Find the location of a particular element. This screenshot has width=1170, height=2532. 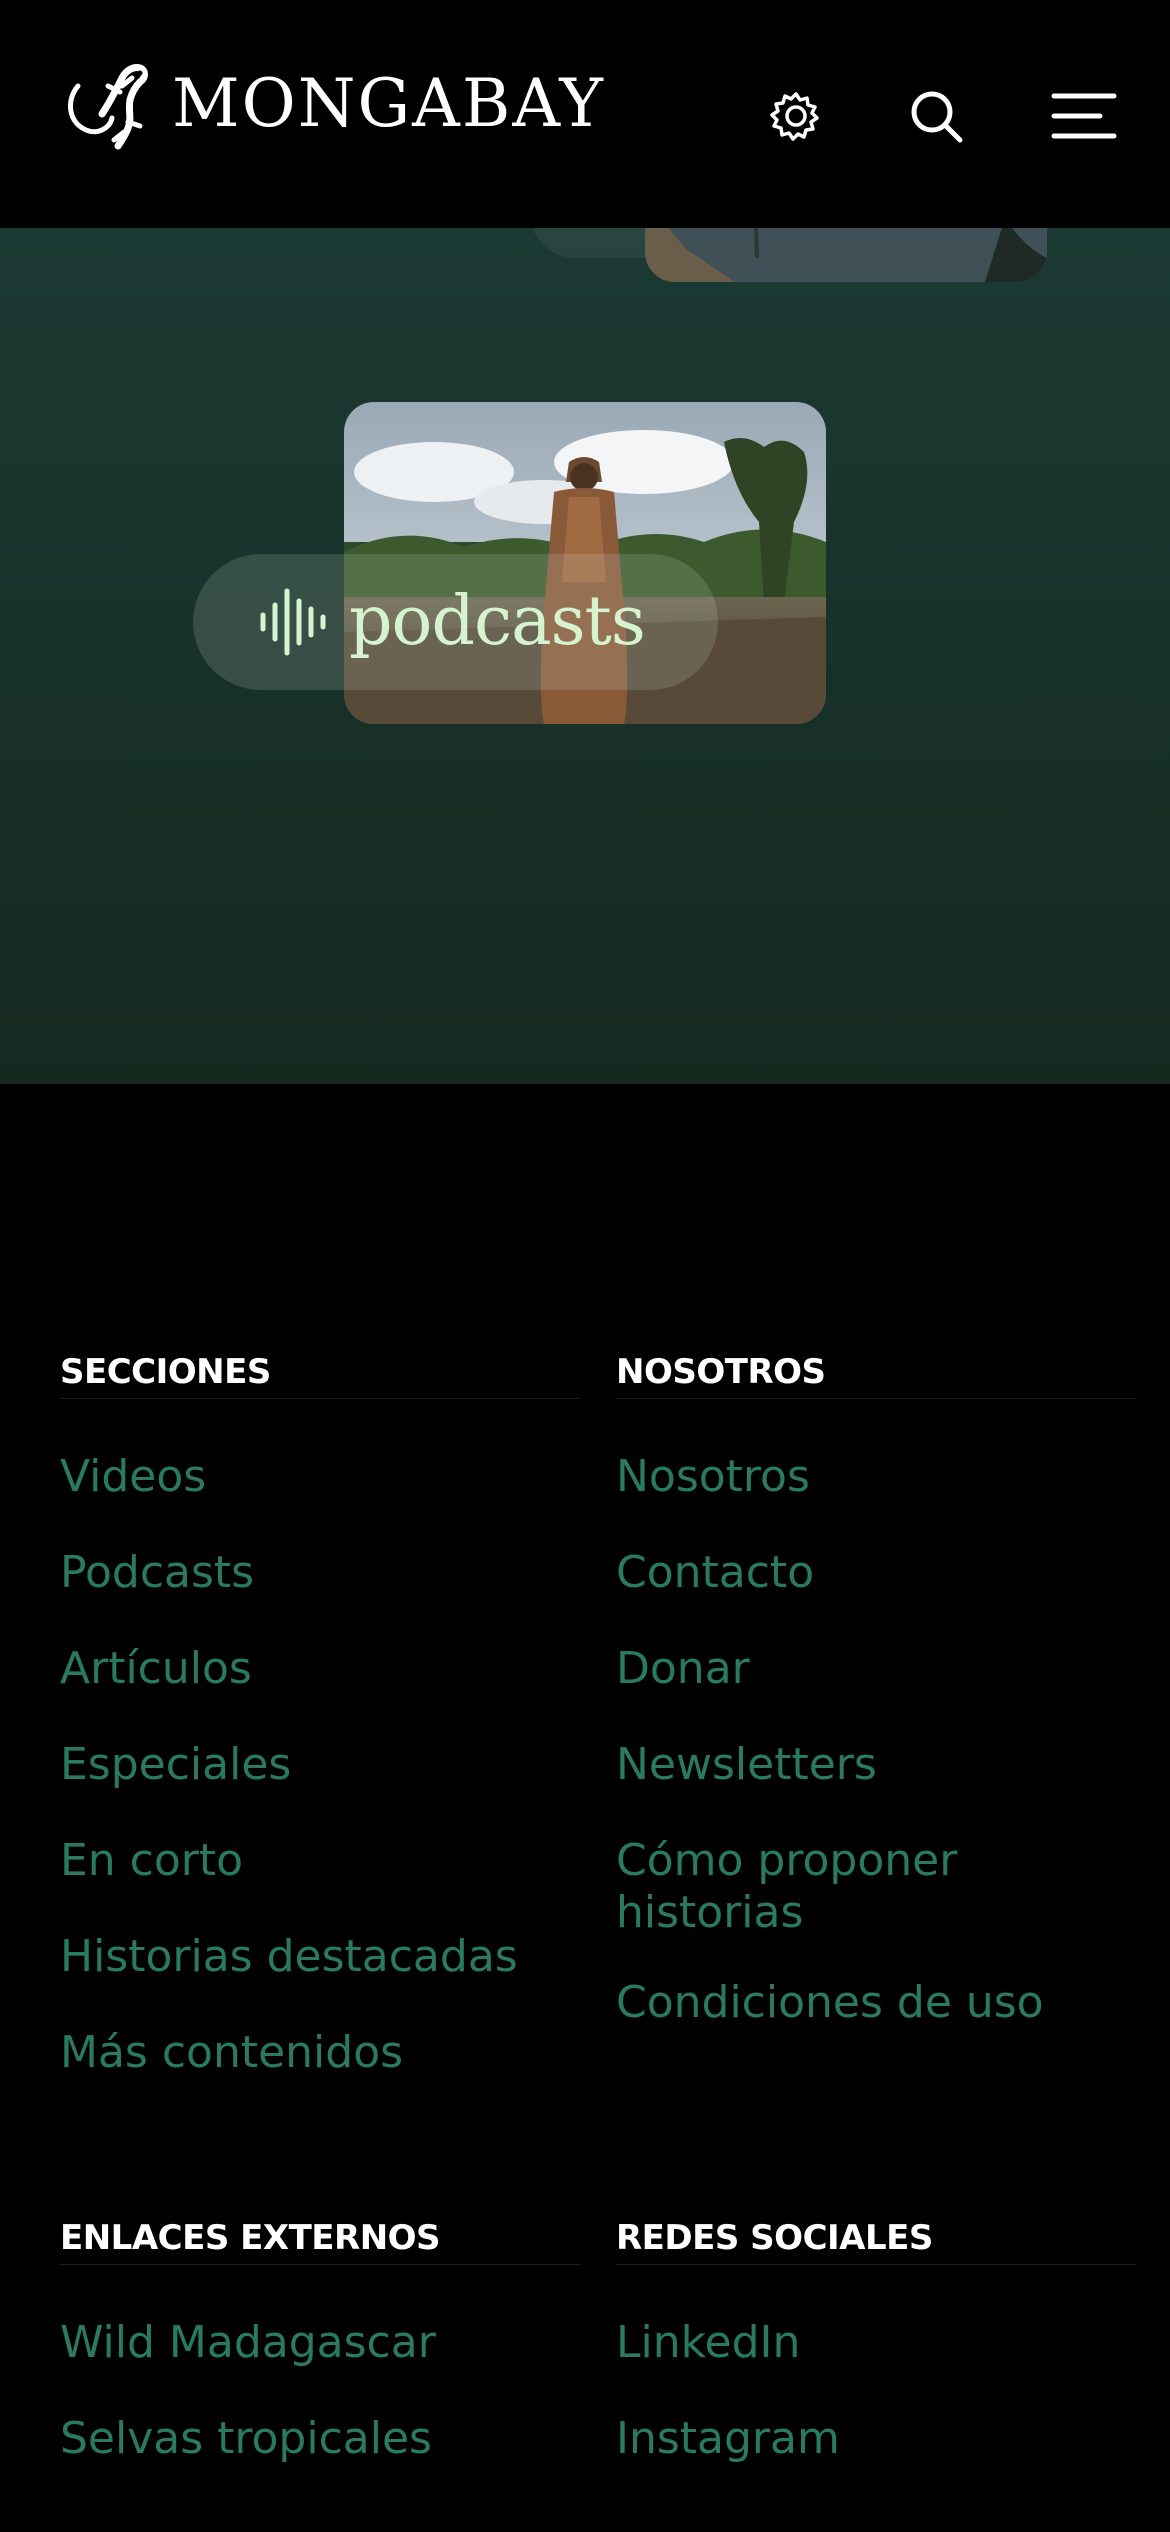

footer-link-mas-contenidos: Más contenidos is located at coordinates (320, 2053).